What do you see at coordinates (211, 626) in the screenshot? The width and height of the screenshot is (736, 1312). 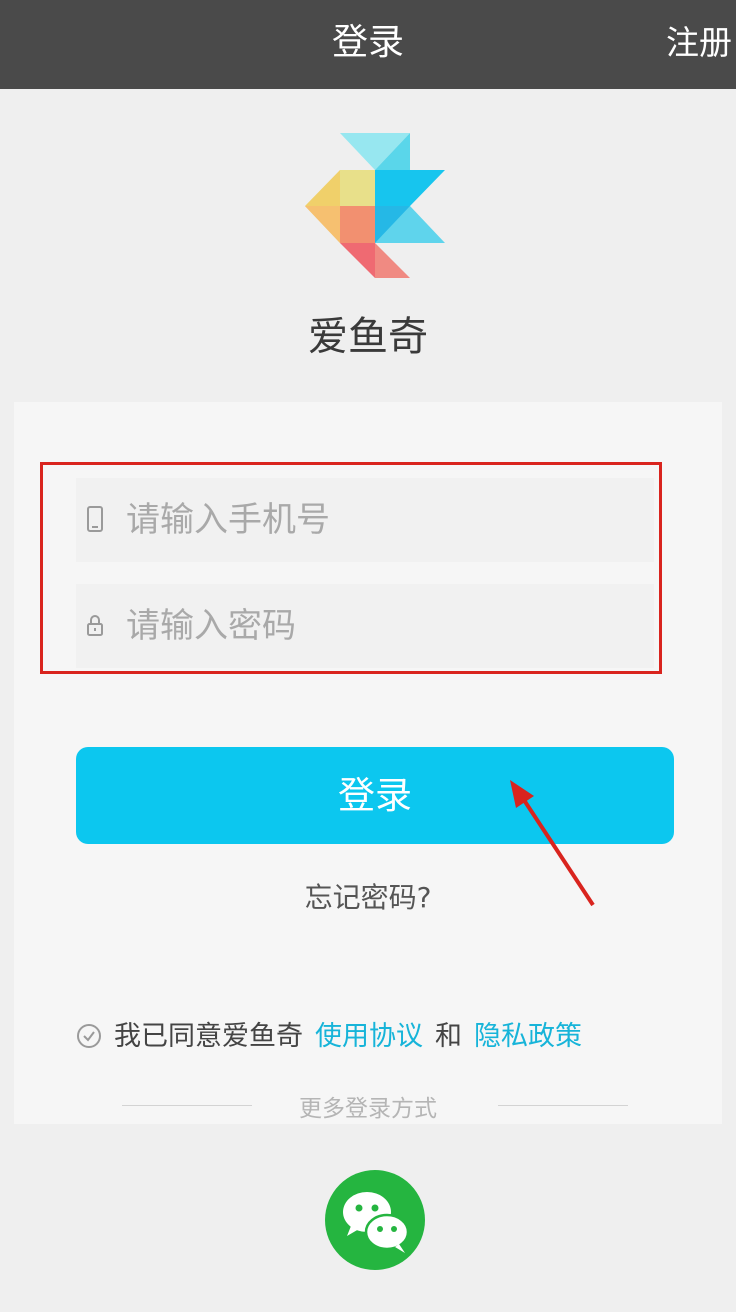 I see `password-placeholder: 请输入密码` at bounding box center [211, 626].